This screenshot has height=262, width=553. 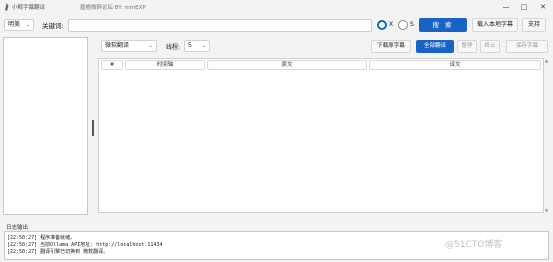 I want to click on keyword-input, so click(x=220, y=25).